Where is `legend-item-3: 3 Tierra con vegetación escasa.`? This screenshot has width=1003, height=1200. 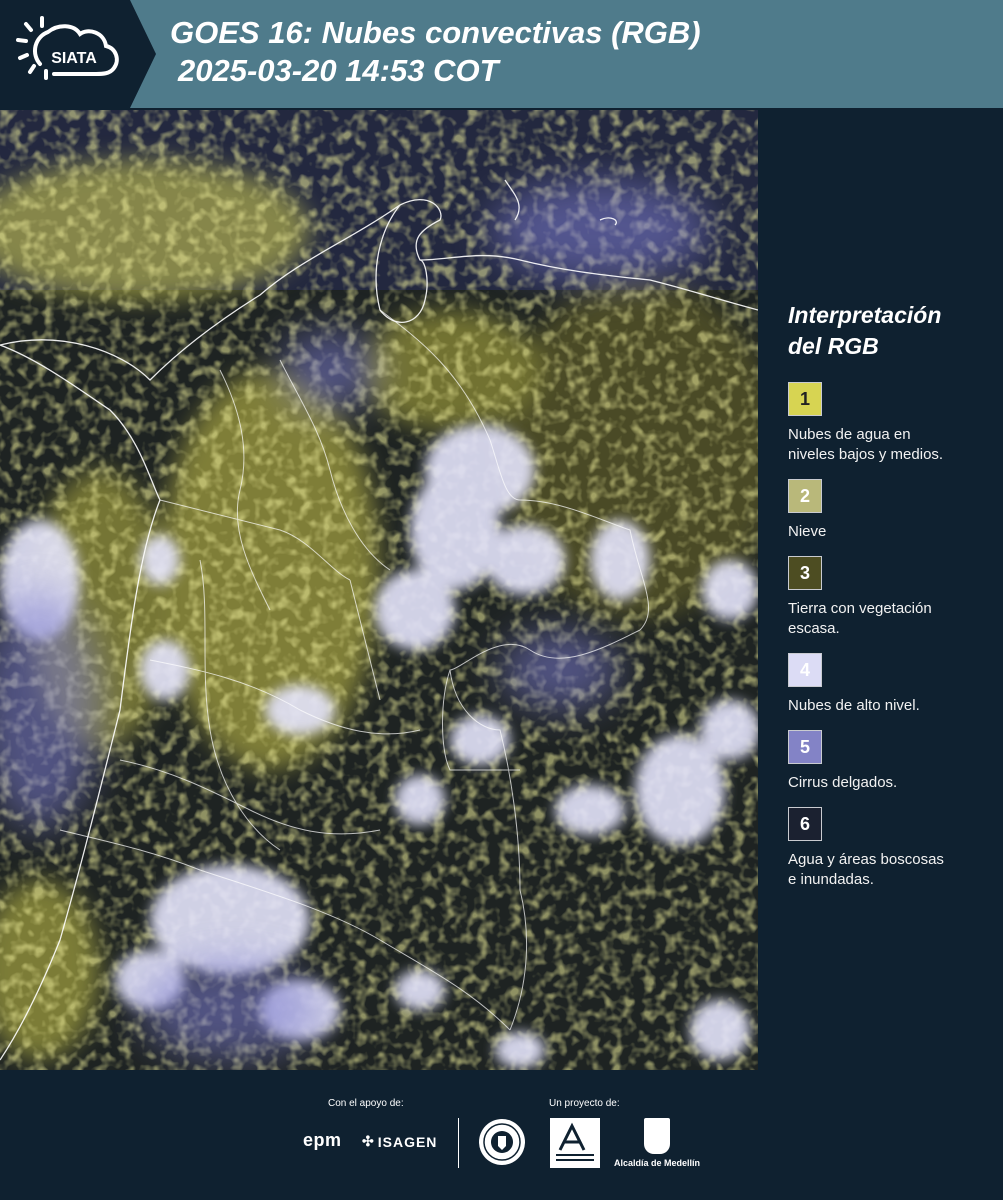
legend-item-3: 3 Tierra con vegetación escasa. is located at coordinates (890, 597).